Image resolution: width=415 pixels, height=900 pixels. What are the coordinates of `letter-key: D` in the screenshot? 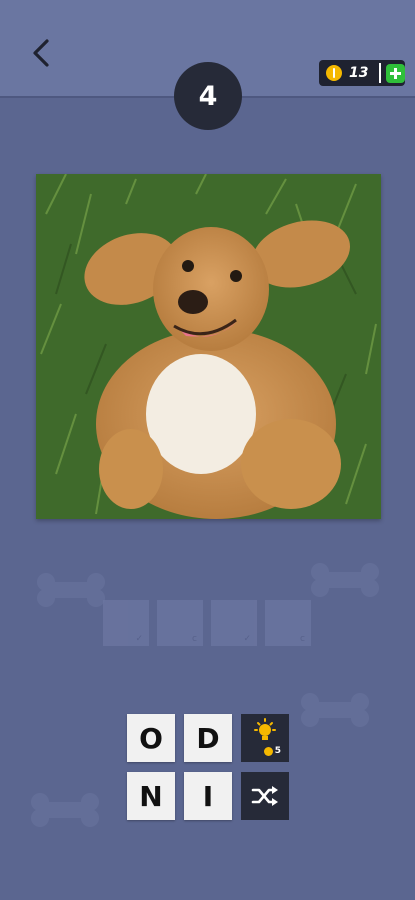 It's located at (208, 738).